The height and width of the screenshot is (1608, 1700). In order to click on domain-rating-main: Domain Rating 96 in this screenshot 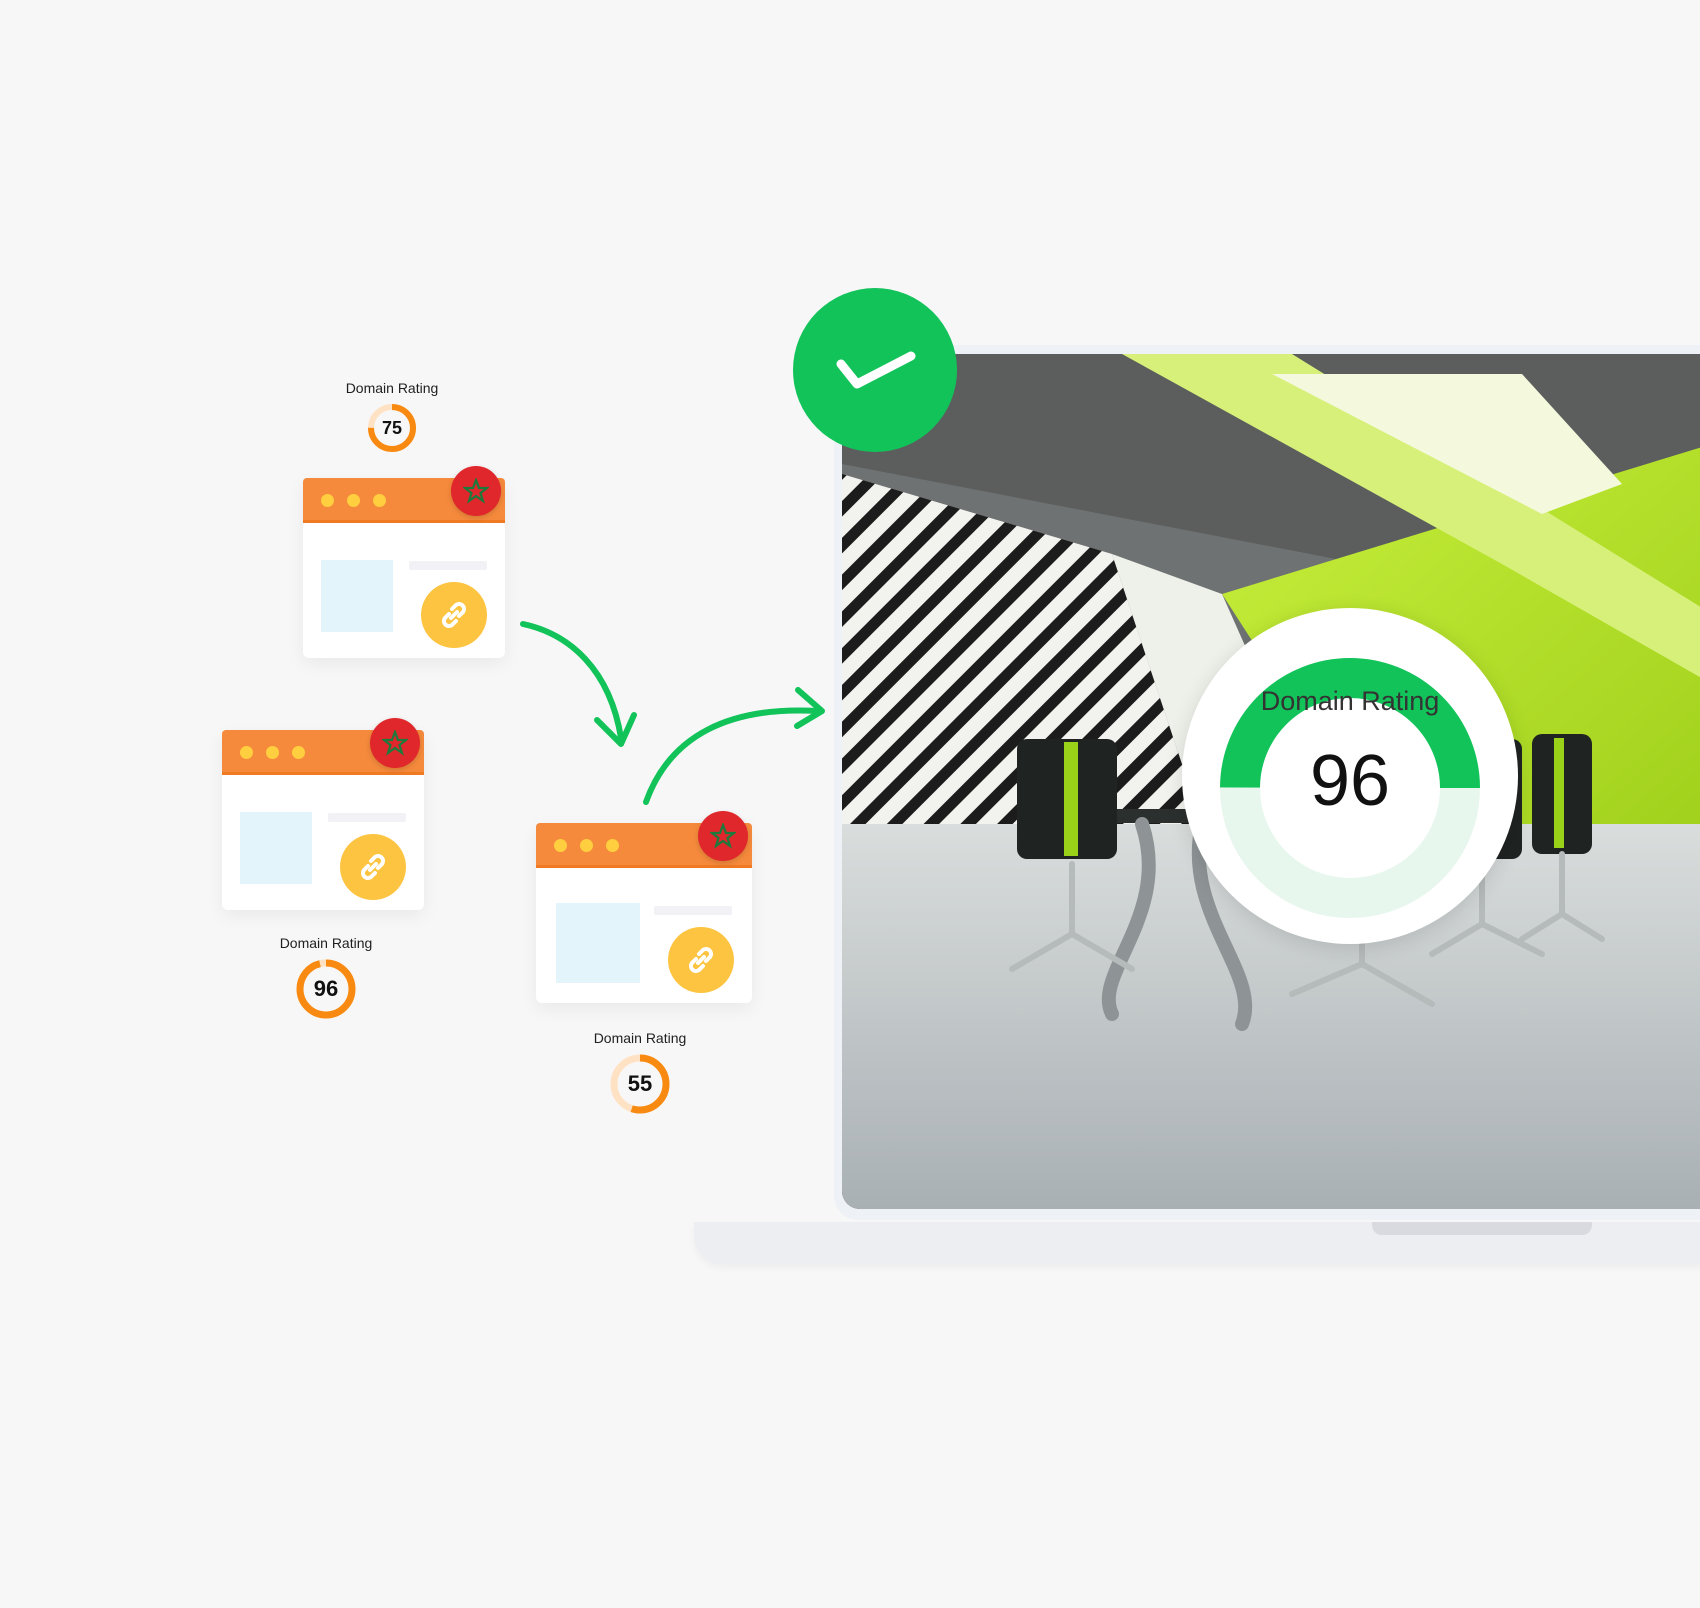, I will do `click(1350, 776)`.